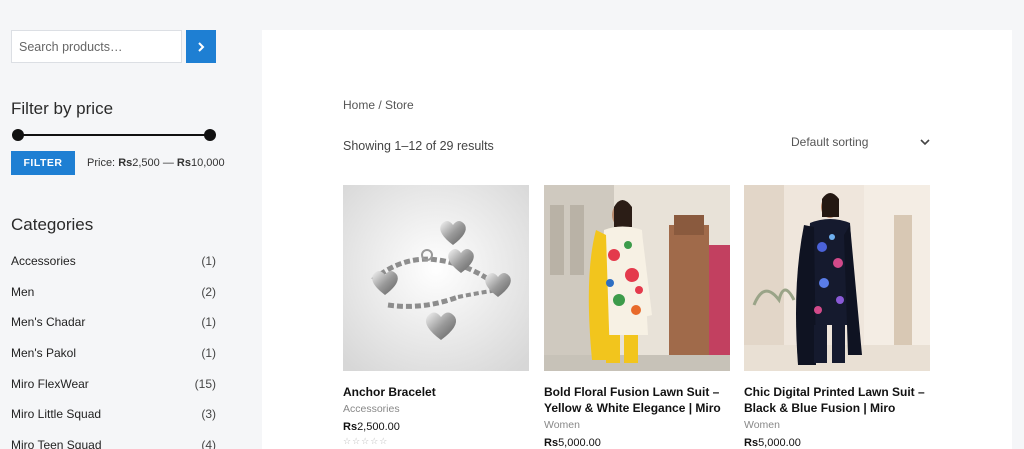  Describe the element at coordinates (436, 392) in the screenshot. I see `product-title: Anchor Bracelet` at that location.